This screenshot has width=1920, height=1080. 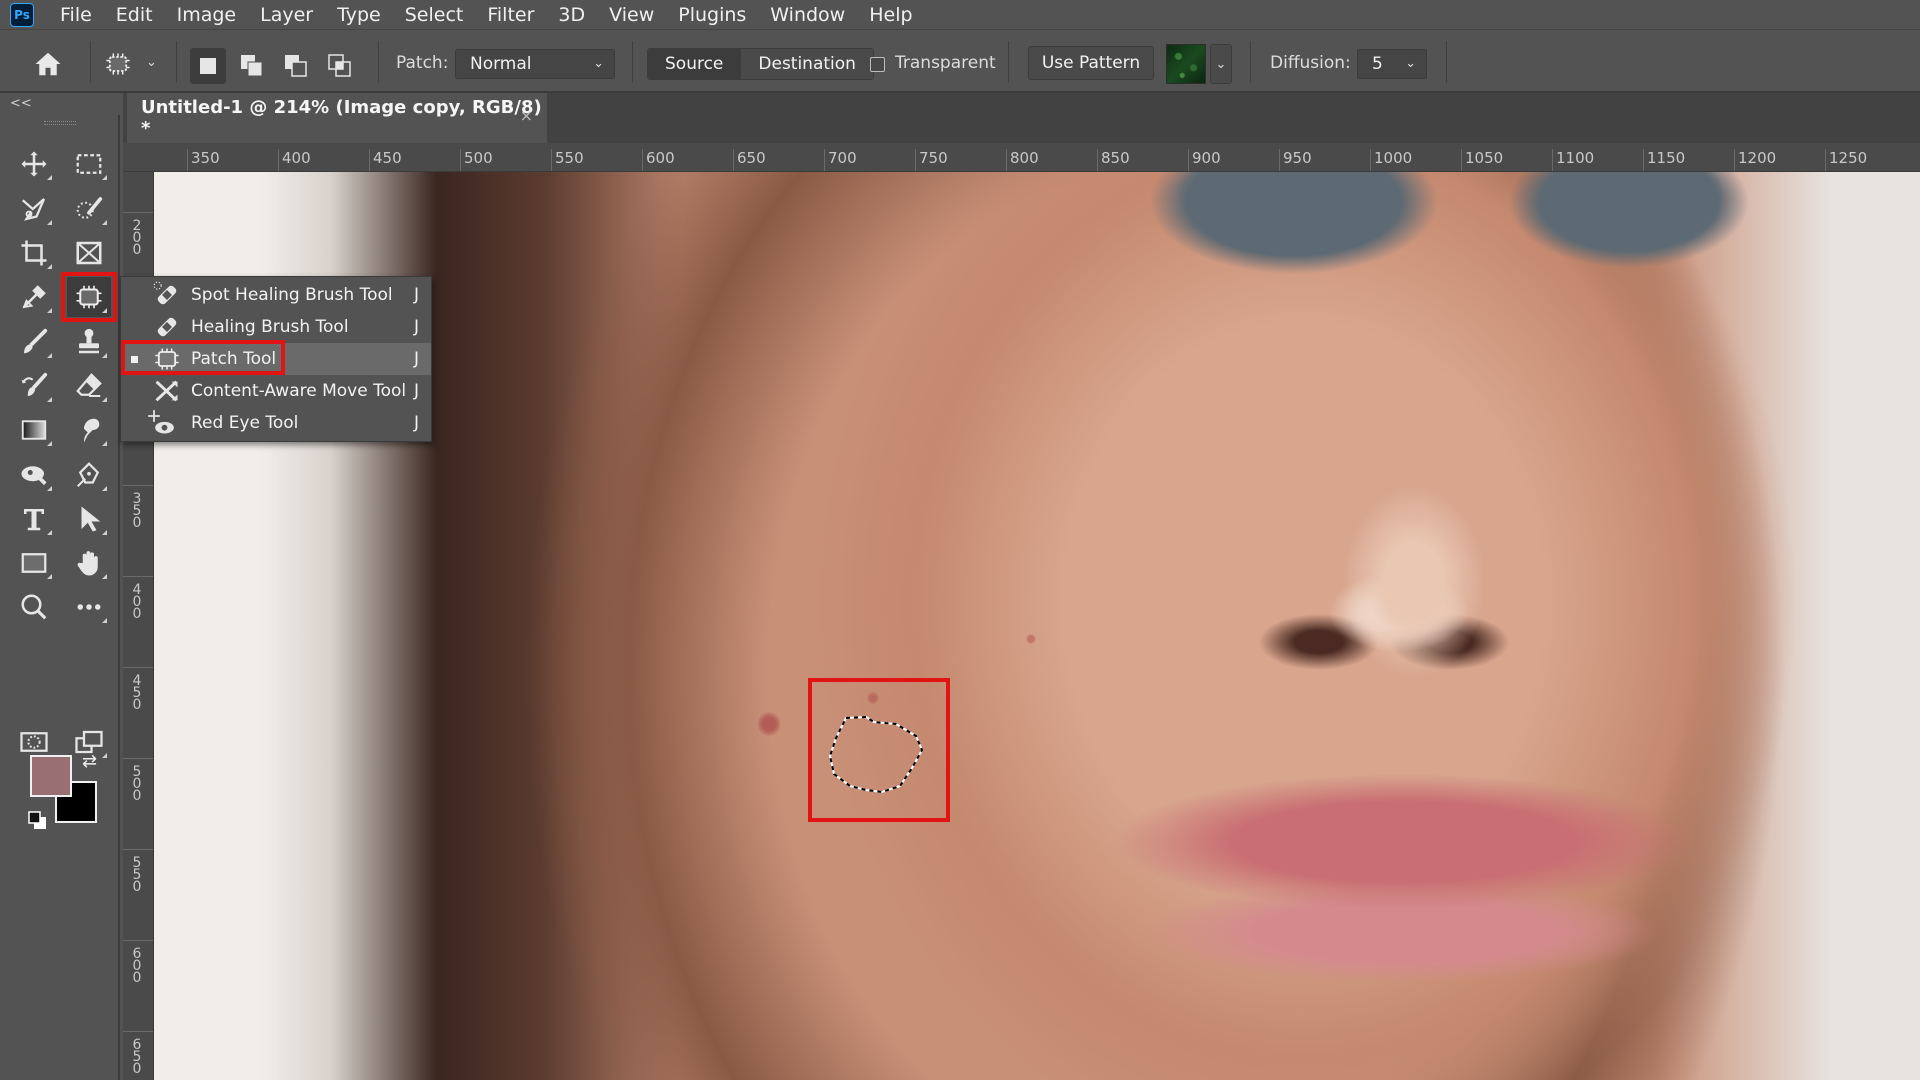 I want to click on ruler-tick-label: 800, so click(x=1022, y=160).